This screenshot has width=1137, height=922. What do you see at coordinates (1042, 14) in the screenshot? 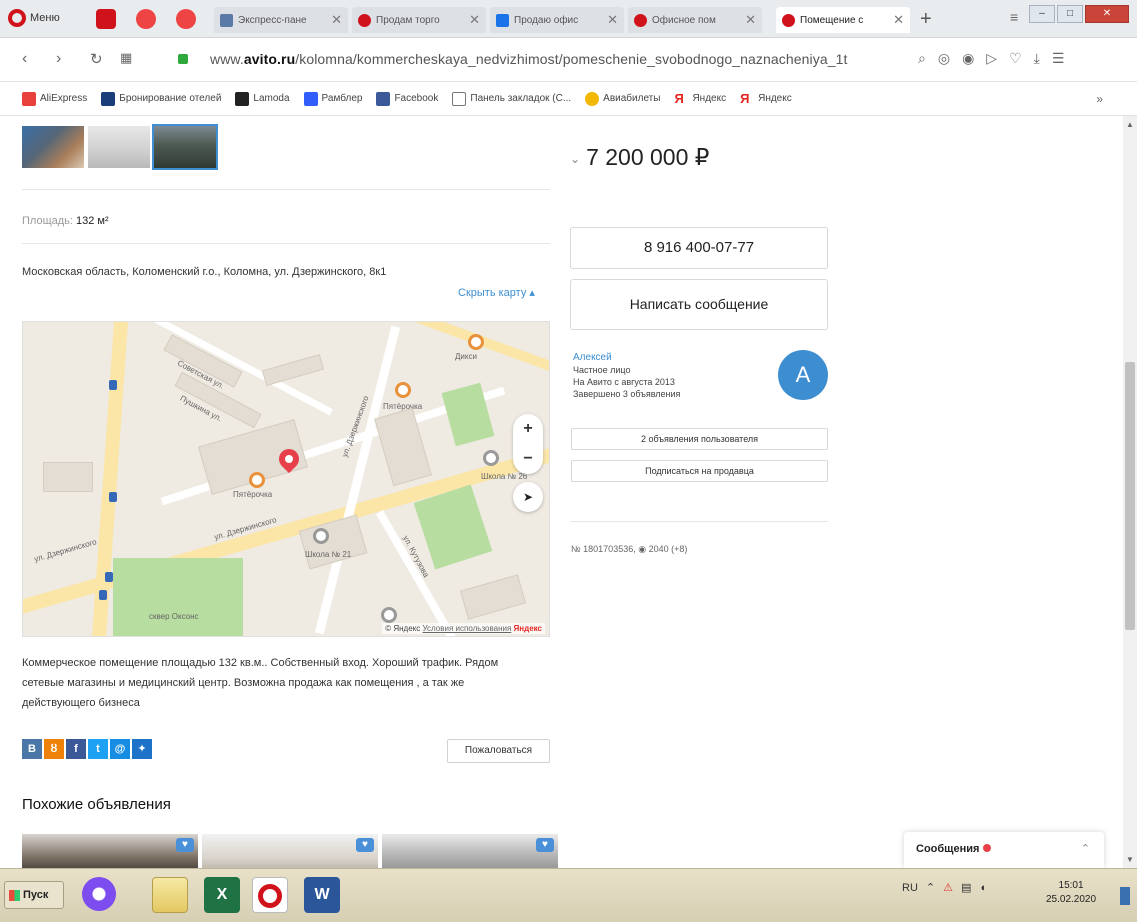
I see `minimize-button: –` at bounding box center [1042, 14].